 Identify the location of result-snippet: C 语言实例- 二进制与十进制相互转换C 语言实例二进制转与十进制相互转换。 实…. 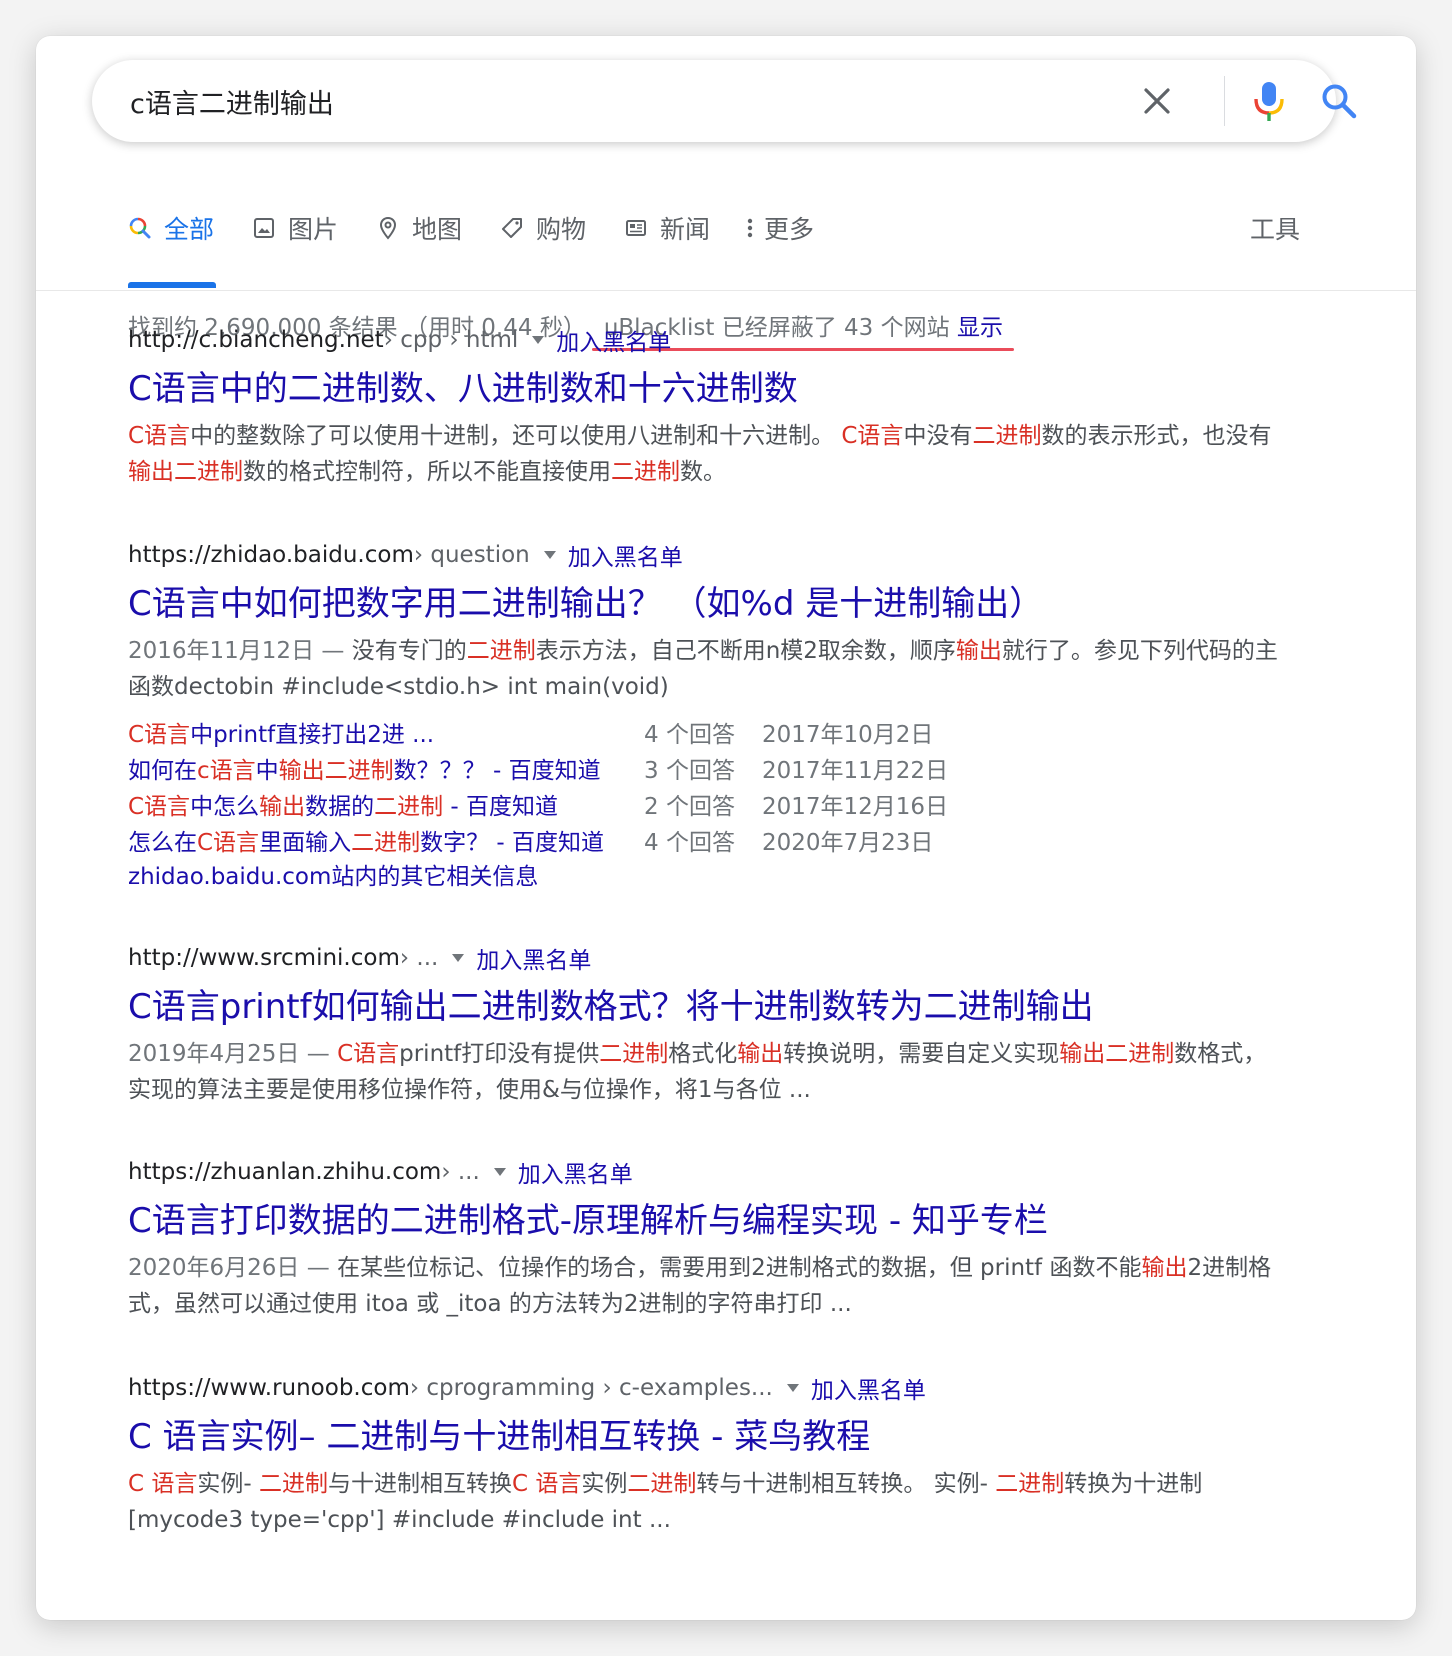
(703, 1502).